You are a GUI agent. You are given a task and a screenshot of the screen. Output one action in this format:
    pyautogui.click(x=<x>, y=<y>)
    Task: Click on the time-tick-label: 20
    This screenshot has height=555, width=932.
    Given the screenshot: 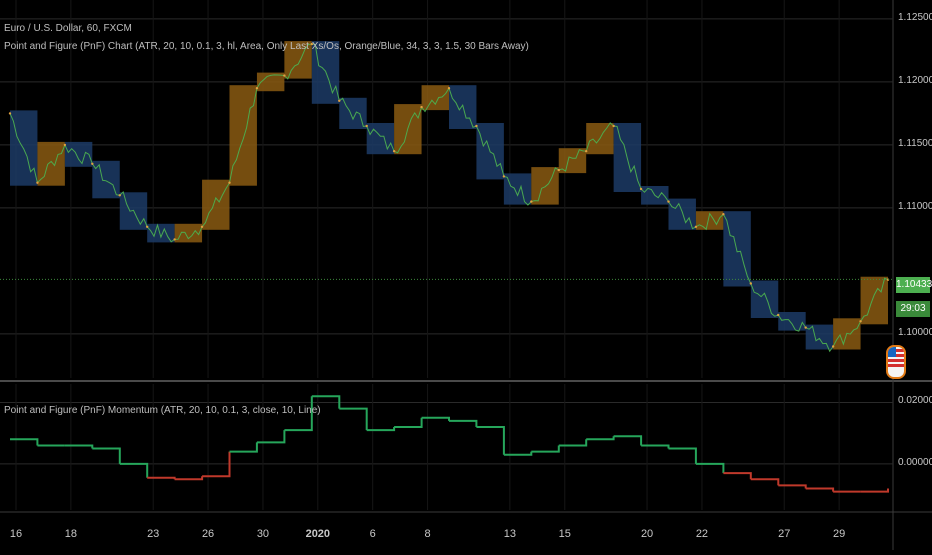 What is the action you would take?
    pyautogui.click(x=647, y=534)
    